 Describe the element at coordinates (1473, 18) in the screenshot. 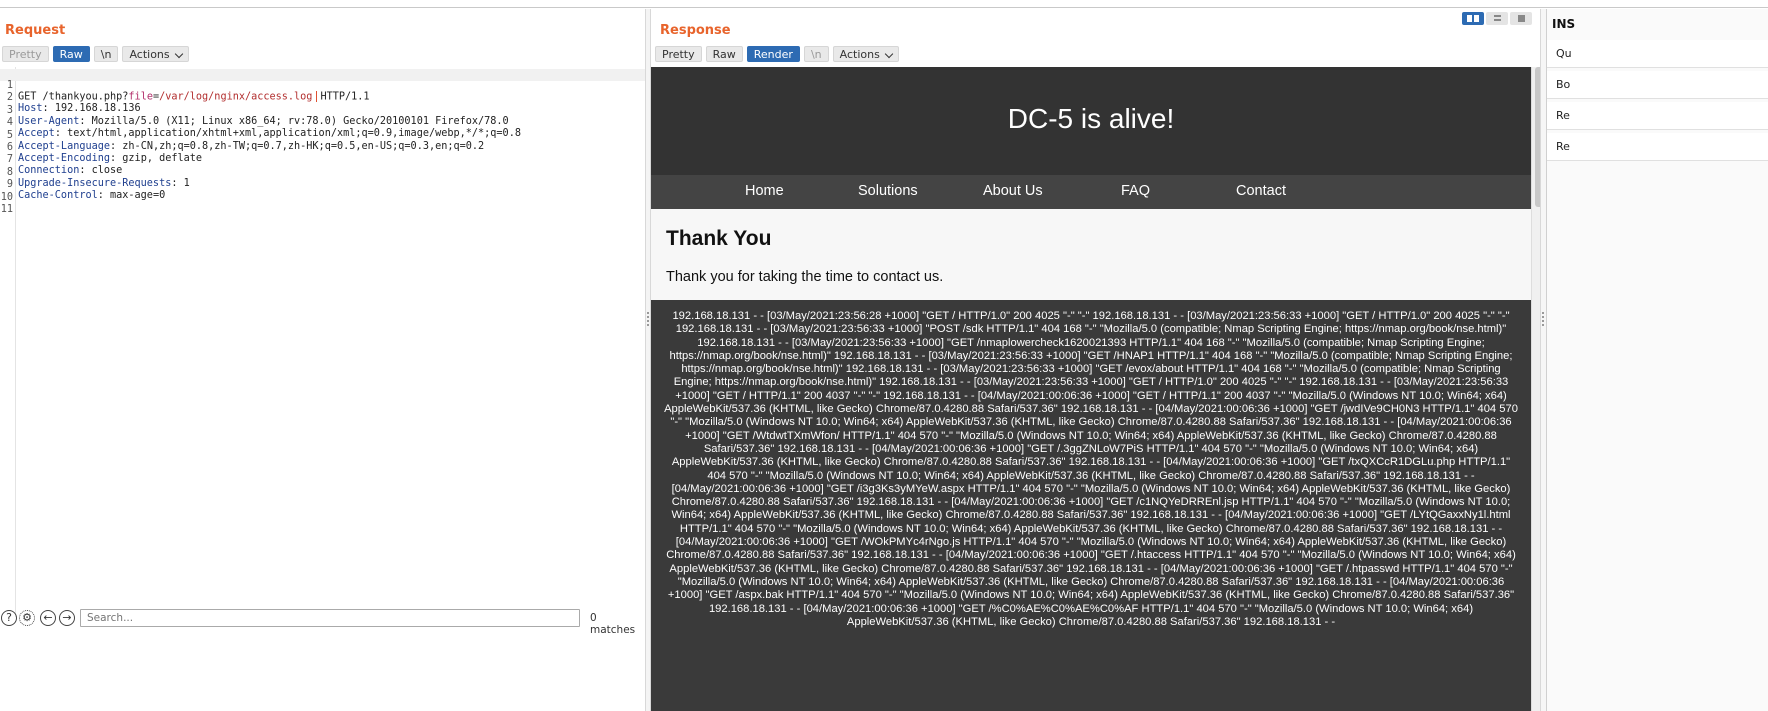

I see `split-view-icon` at that location.